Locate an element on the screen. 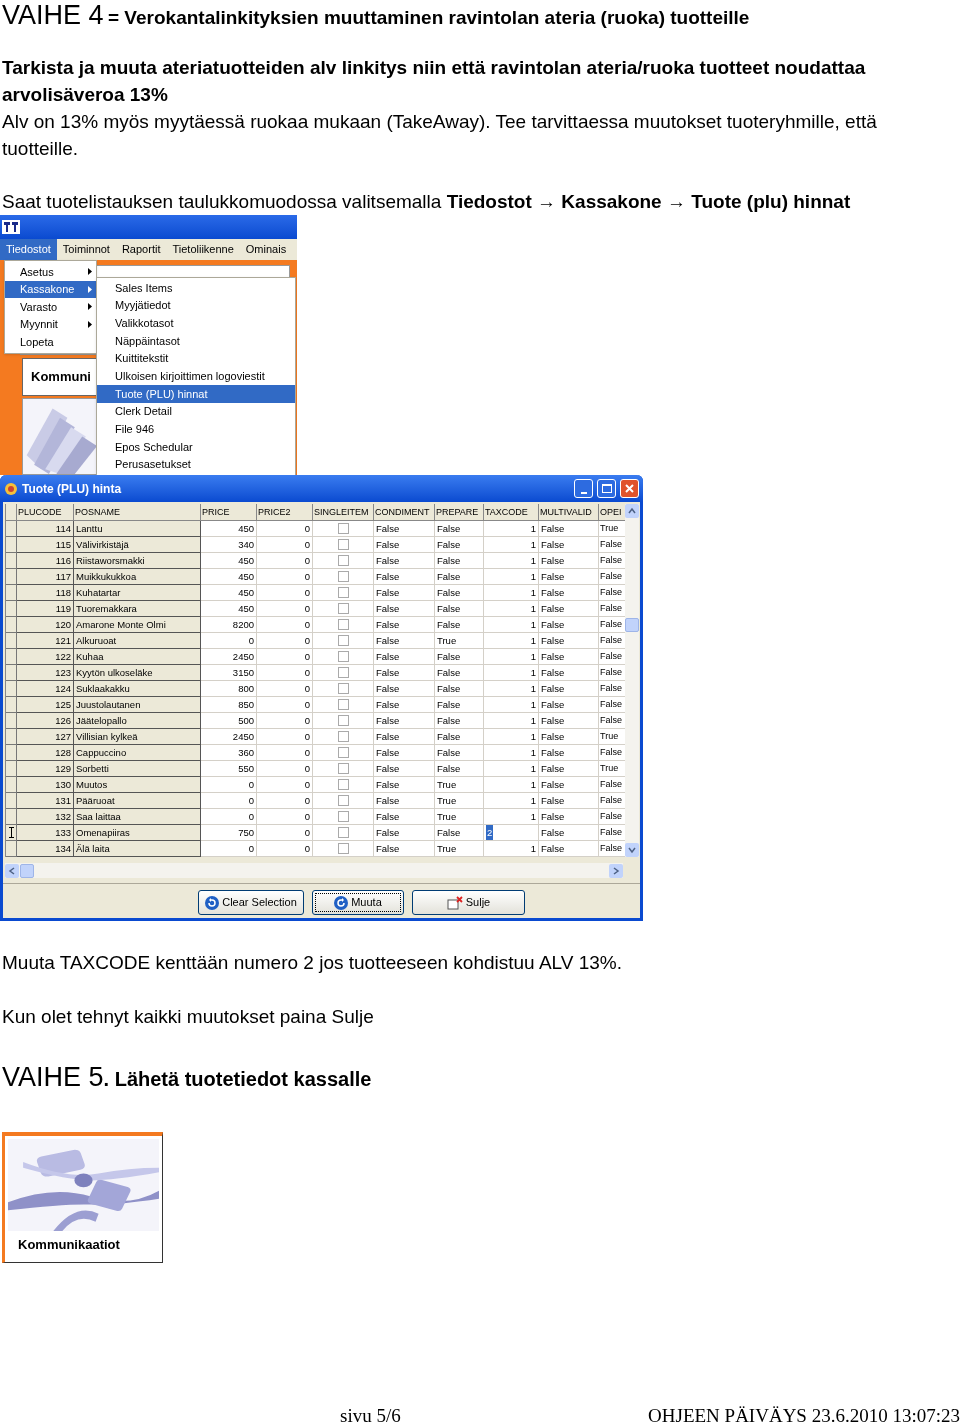  table-cell: 134 is located at coordinates (45, 849).